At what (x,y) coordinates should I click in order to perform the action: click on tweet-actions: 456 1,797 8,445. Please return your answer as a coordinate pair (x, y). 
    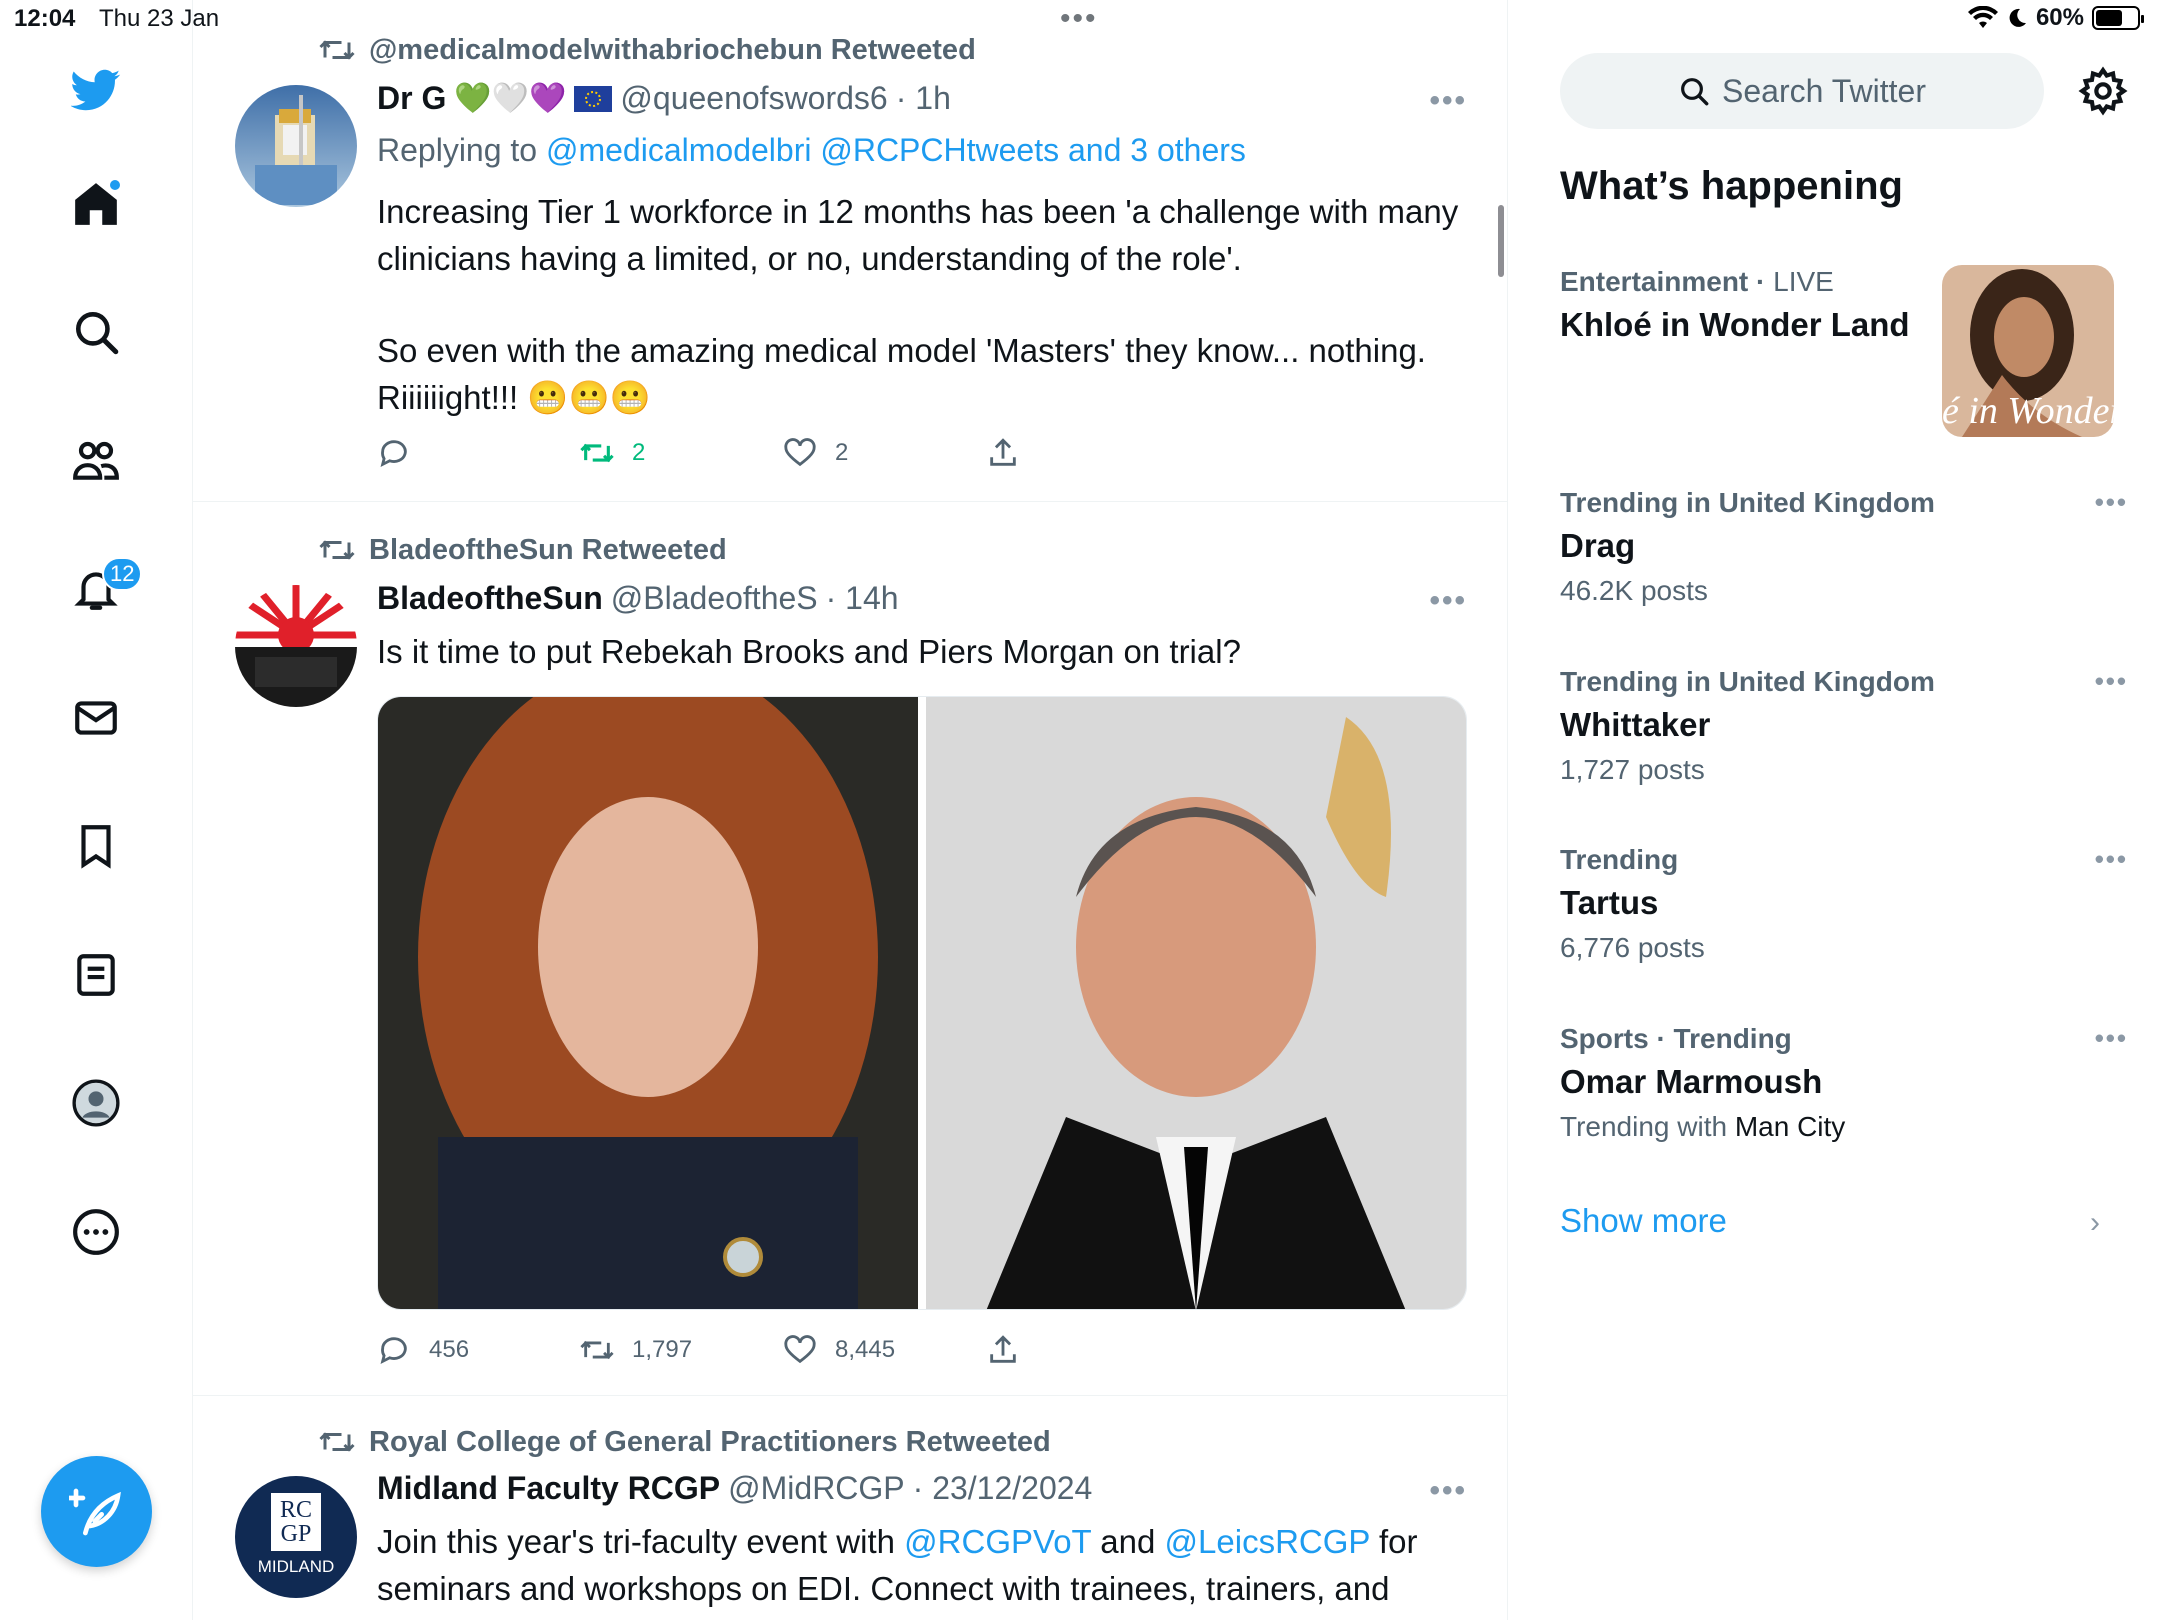
    Looking at the image, I should click on (783, 1350).